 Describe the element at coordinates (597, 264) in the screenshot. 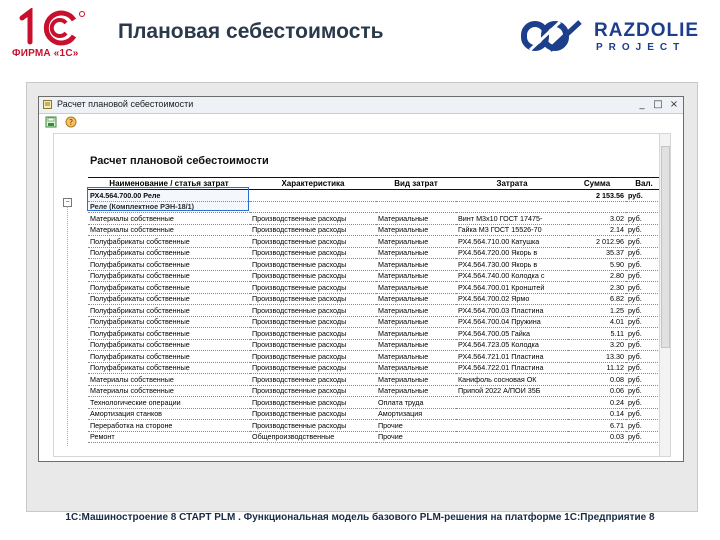

I see `table-cell: 5.90` at that location.